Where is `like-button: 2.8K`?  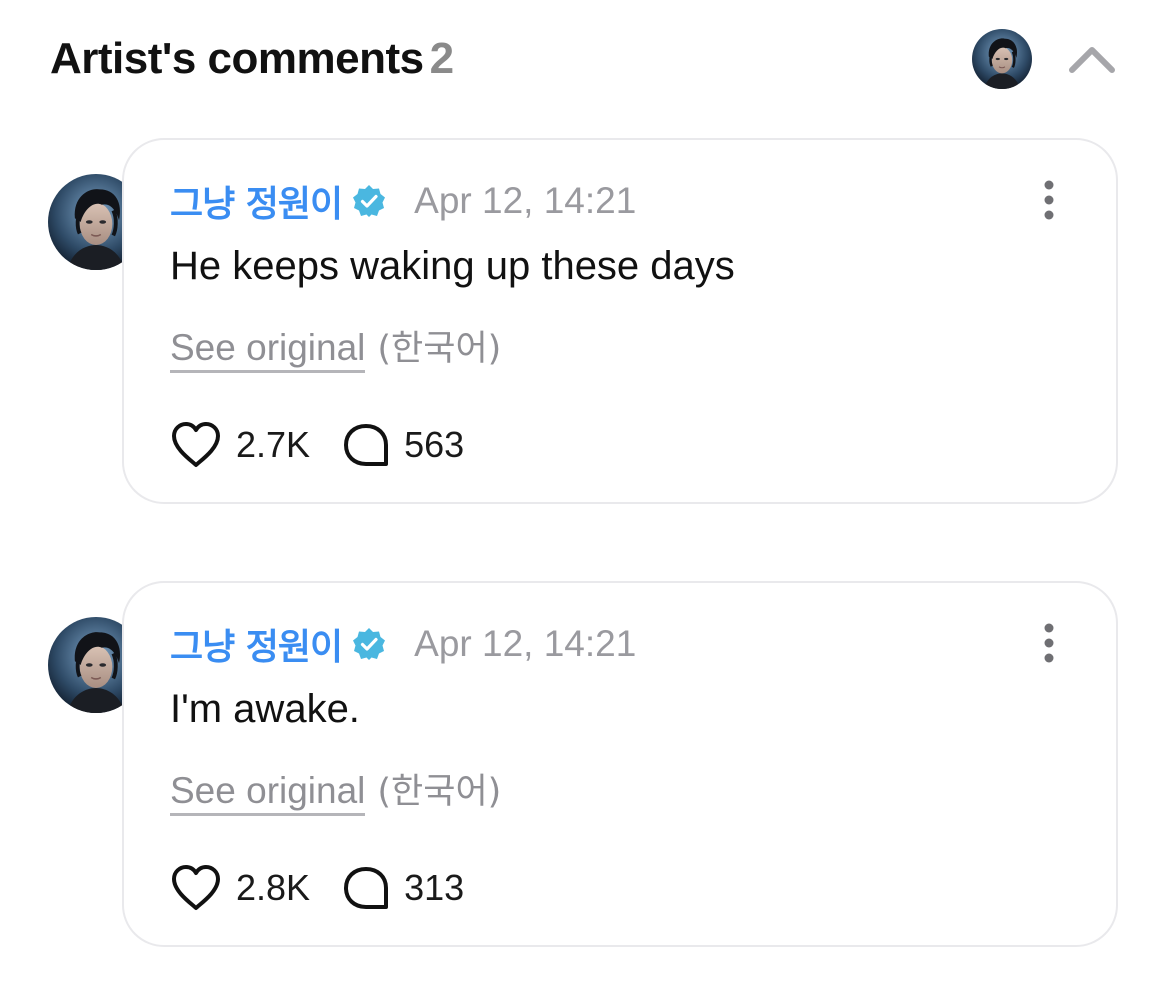
like-button: 2.8K is located at coordinates (240, 888).